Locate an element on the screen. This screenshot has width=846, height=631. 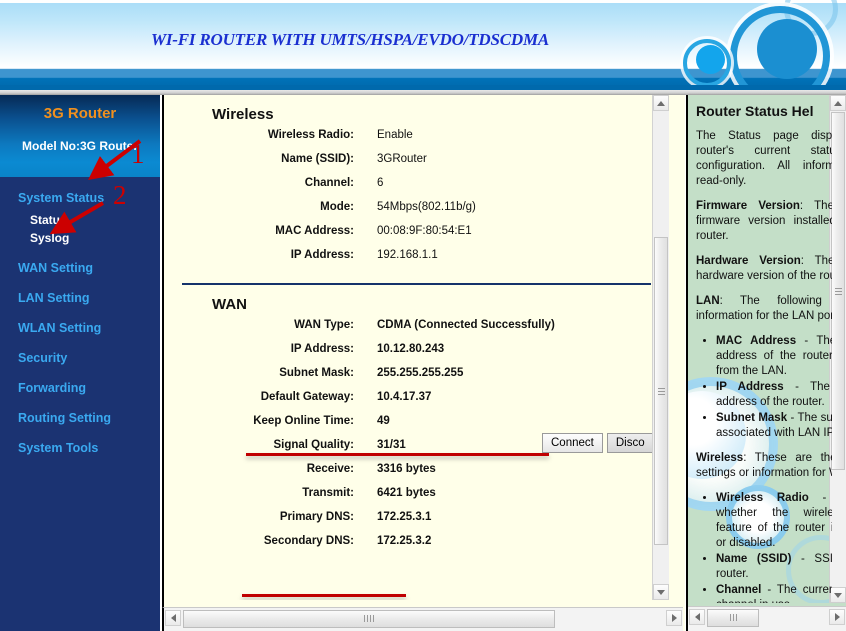
table-row: WAN Type: CDMA (Connected Successfully) is located at coordinates (416, 331).